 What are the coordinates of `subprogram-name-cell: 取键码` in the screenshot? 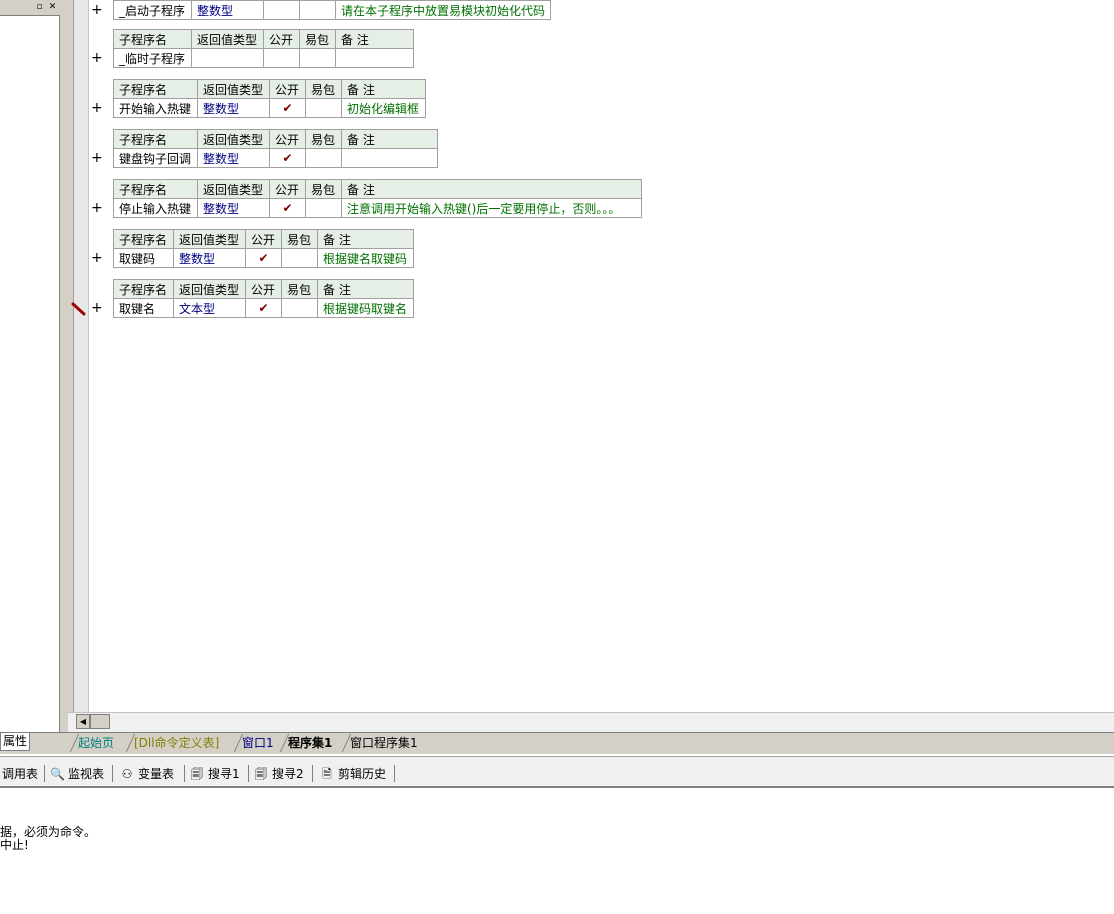 It's located at (143, 258).